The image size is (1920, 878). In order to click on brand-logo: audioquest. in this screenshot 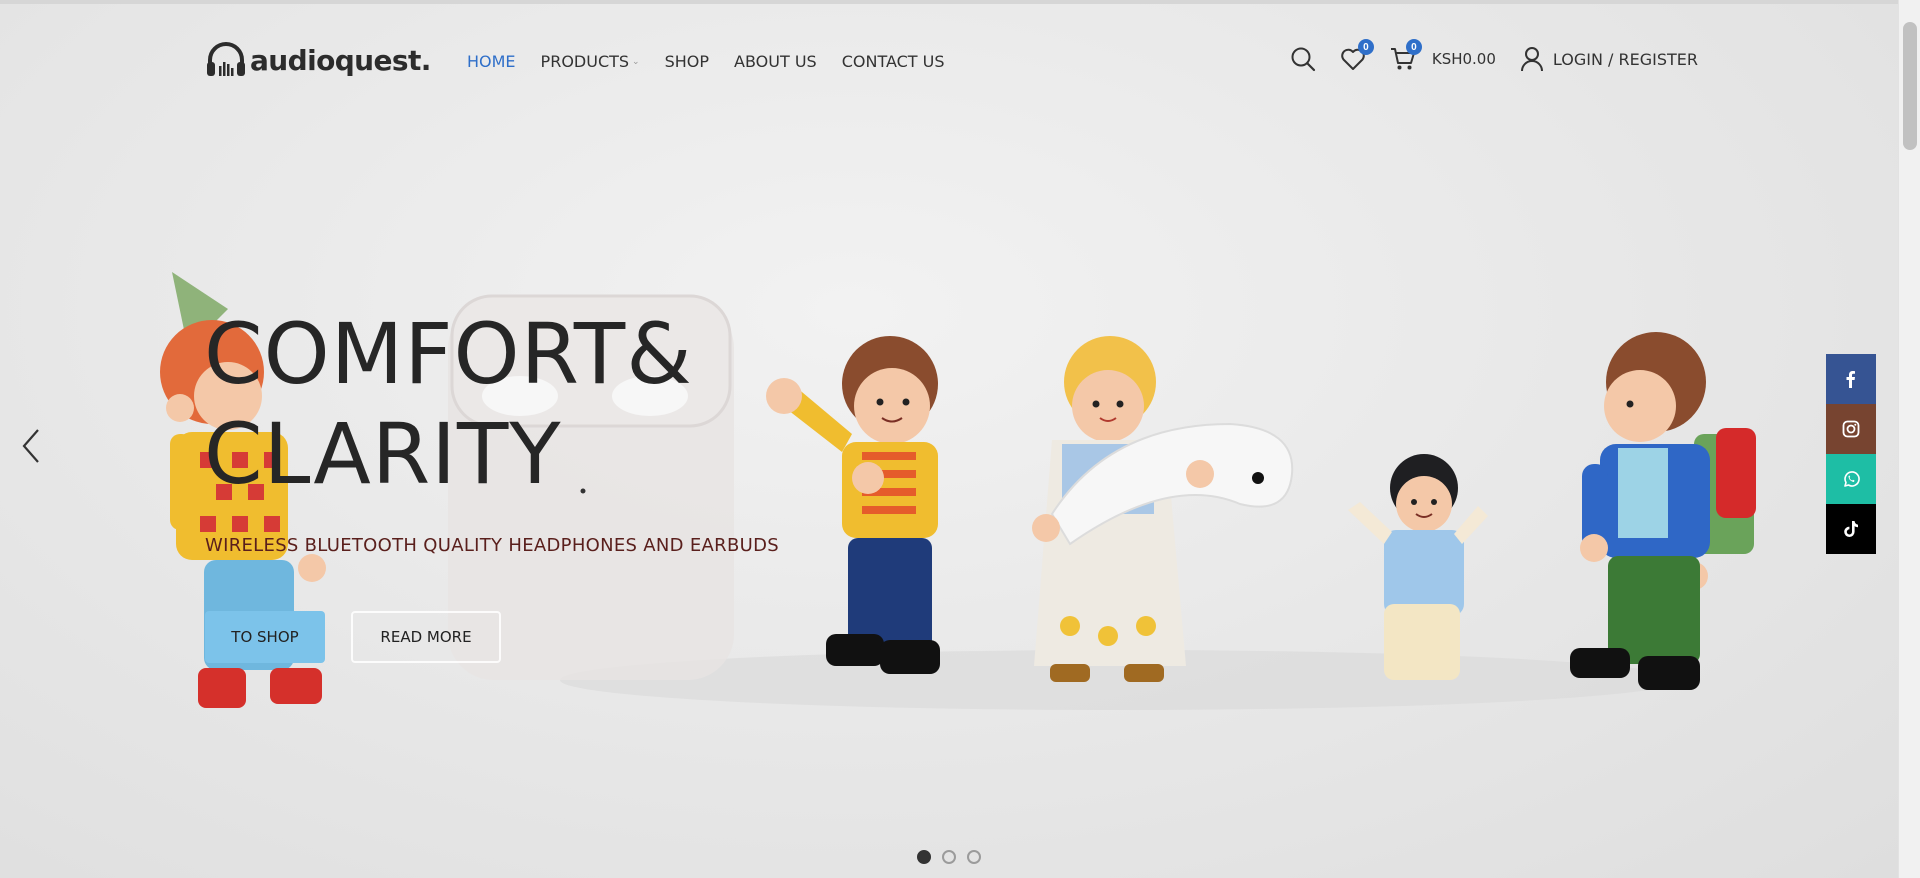, I will do `click(318, 60)`.